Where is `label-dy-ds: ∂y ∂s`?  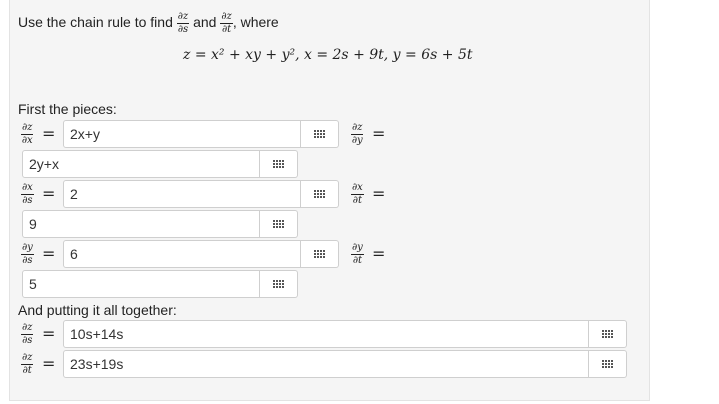 label-dy-ds: ∂y ∂s is located at coordinates (27, 254).